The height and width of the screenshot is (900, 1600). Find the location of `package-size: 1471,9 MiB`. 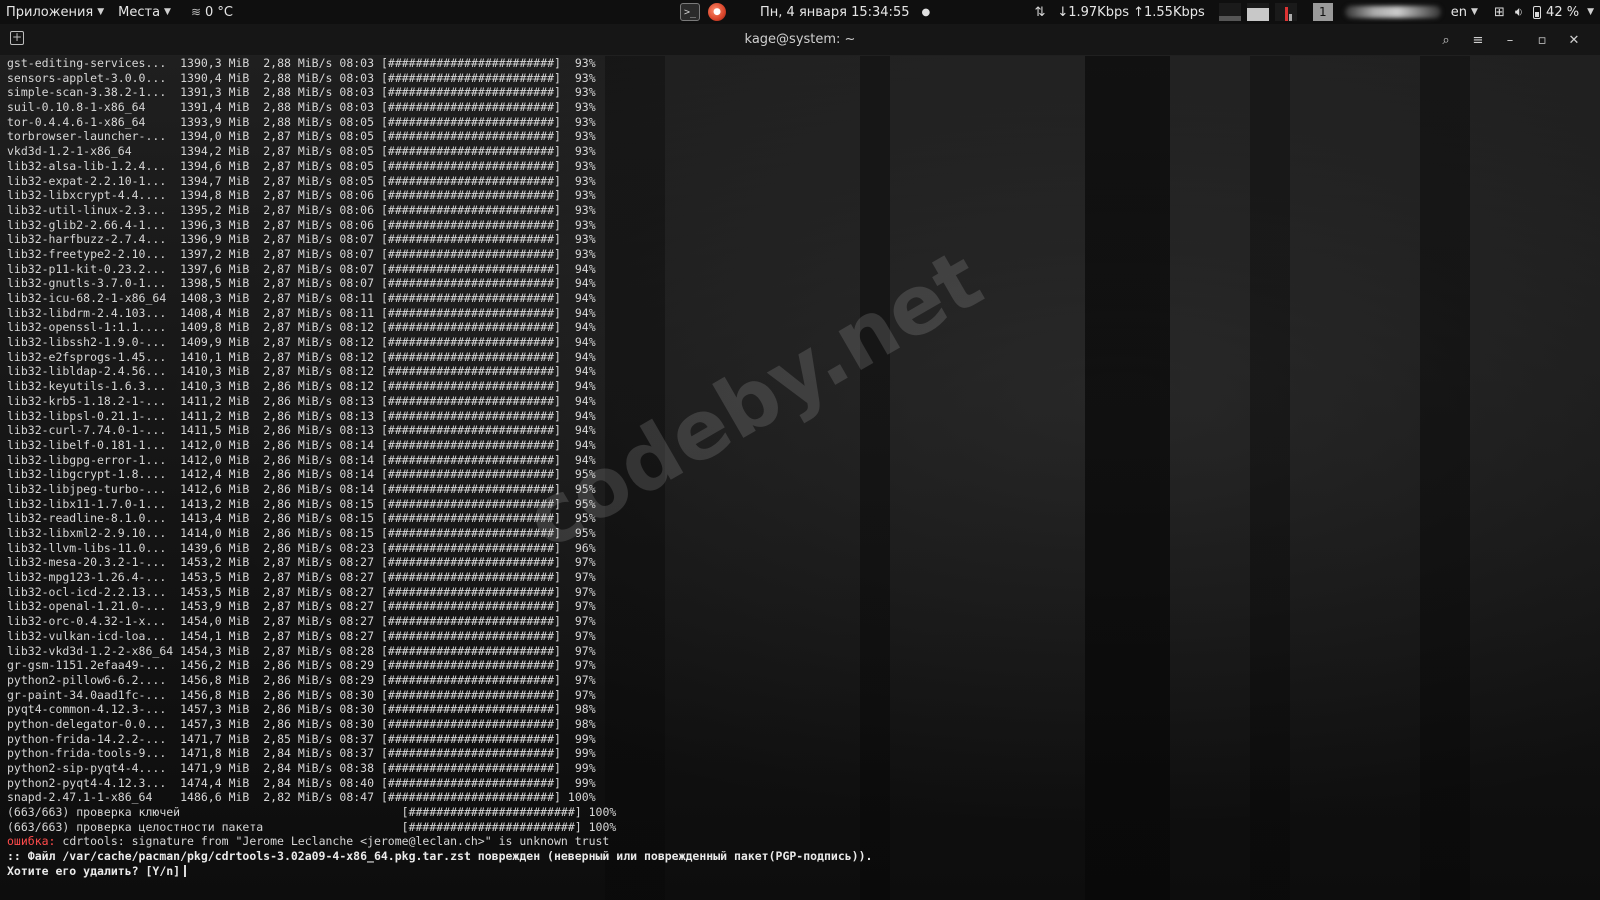

package-size: 1471,9 MiB is located at coordinates (215, 768).